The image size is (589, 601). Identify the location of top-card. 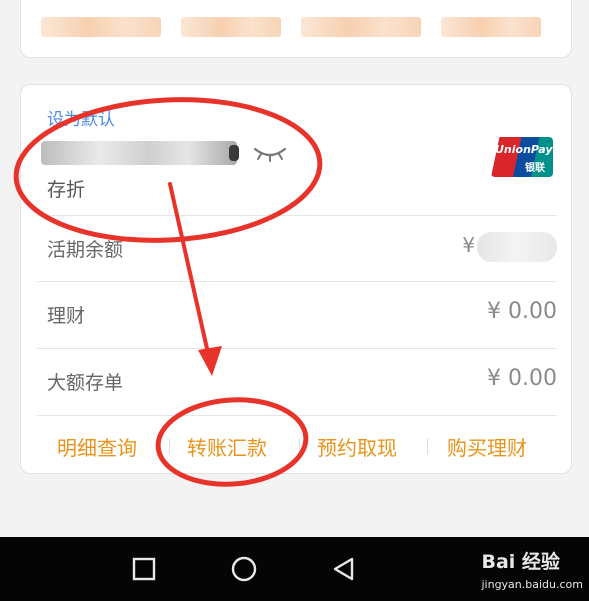
(296, 29).